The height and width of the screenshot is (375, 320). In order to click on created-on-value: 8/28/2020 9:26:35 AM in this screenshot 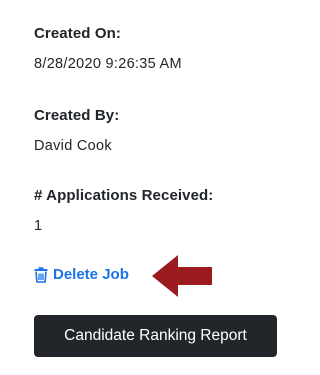, I will do `click(108, 64)`.